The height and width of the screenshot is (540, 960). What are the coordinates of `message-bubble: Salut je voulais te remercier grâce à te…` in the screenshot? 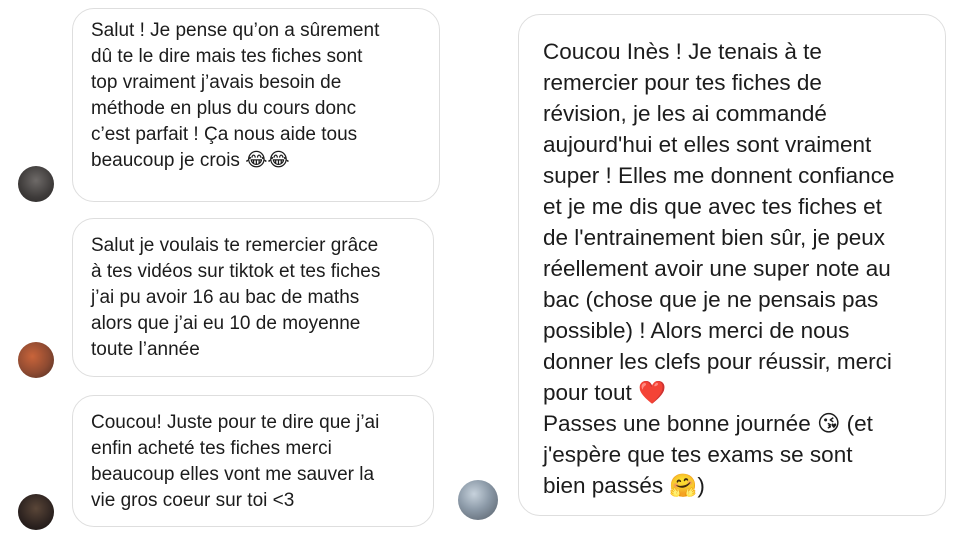 It's located at (253, 297).